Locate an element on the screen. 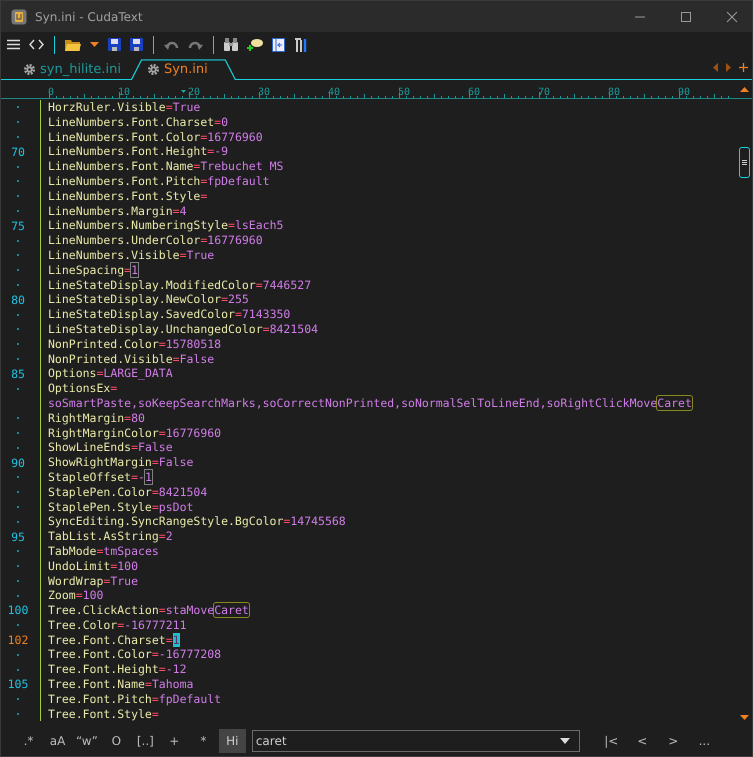 Image resolution: width=753 pixels, height=757 pixels. line-number: 70 is located at coordinates (18, 151).